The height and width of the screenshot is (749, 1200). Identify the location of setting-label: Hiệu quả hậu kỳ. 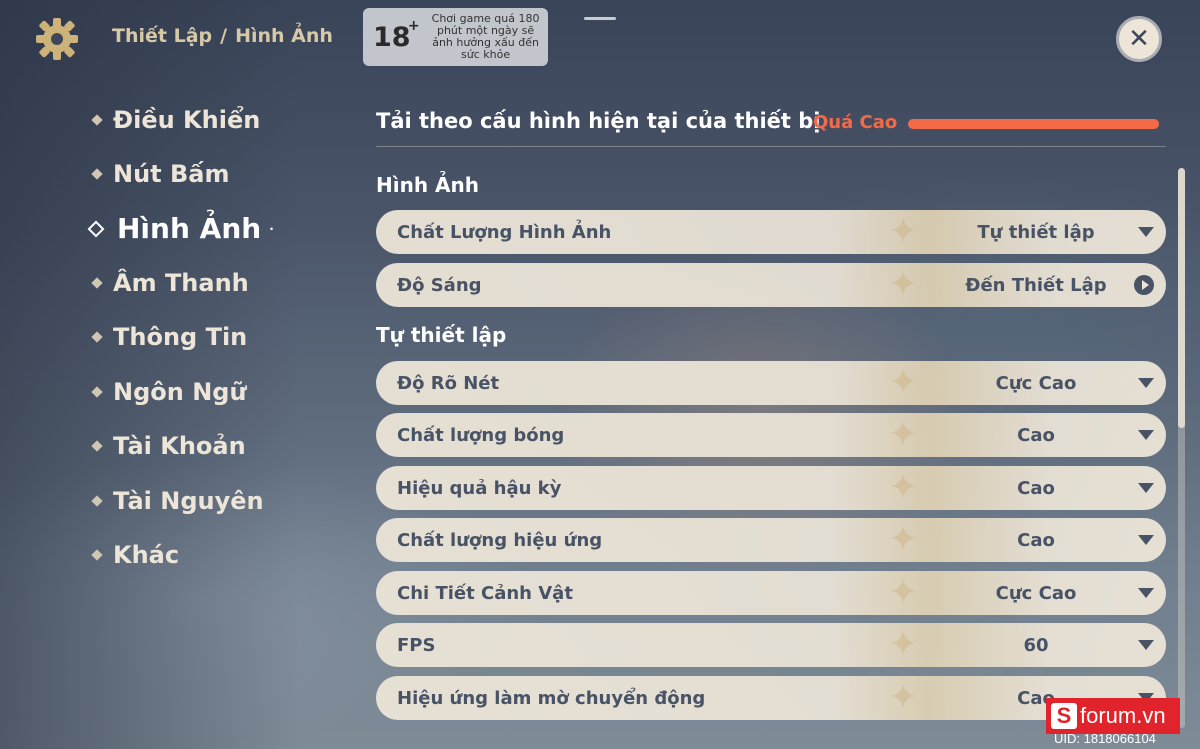
(479, 488).